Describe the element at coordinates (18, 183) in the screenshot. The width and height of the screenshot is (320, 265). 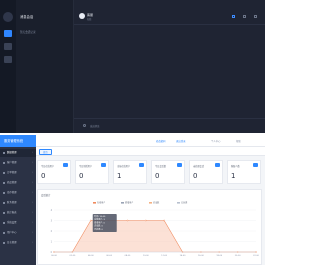
I see `sidebar-nav-item: 商品管理 ›` at that location.